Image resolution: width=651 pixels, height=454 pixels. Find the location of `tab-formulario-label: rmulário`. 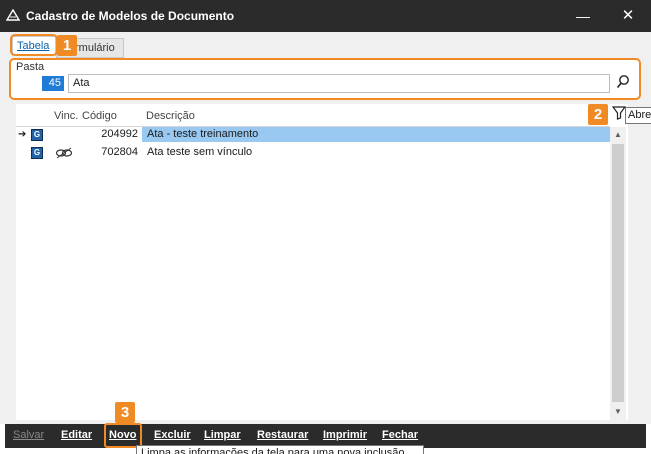

tab-formulario-label: rmulário is located at coordinates (95, 48).